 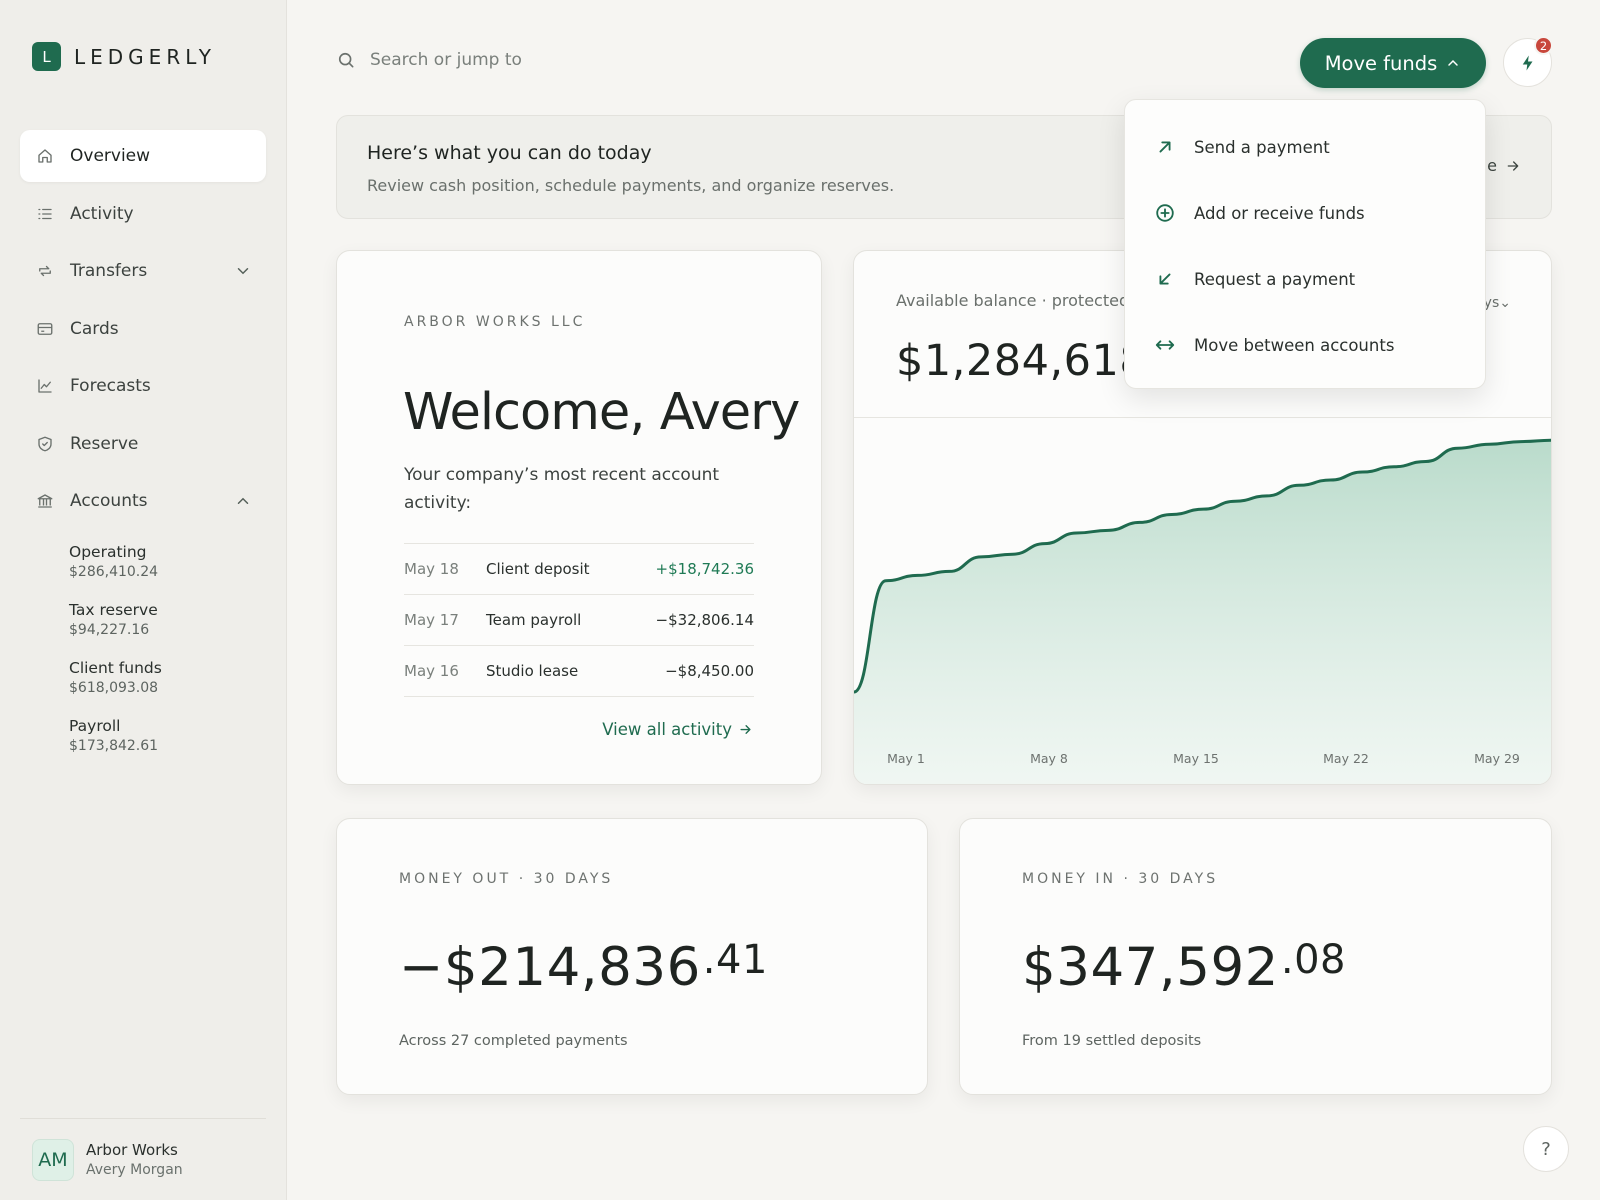 What do you see at coordinates (95, 726) in the screenshot?
I see `account-name: Payroll` at bounding box center [95, 726].